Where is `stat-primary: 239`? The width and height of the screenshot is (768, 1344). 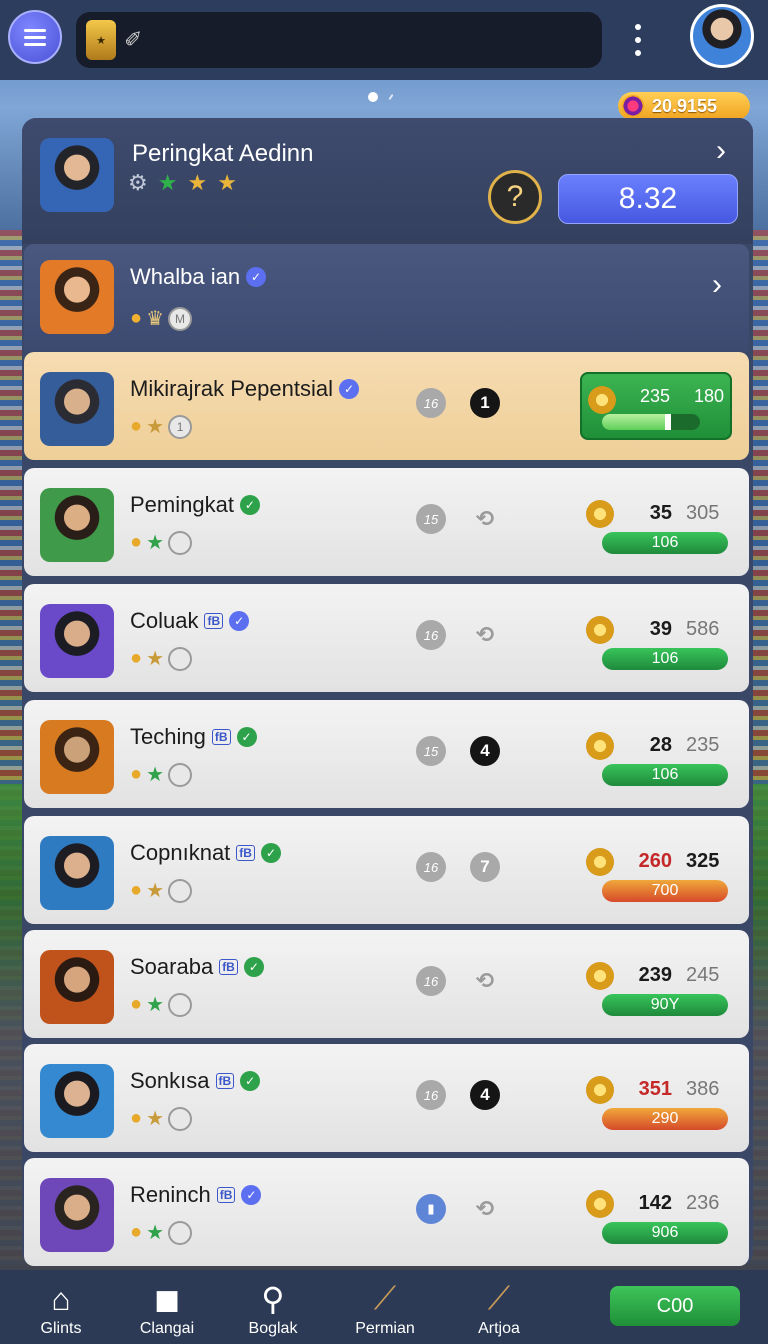 stat-primary: 239 is located at coordinates (655, 975).